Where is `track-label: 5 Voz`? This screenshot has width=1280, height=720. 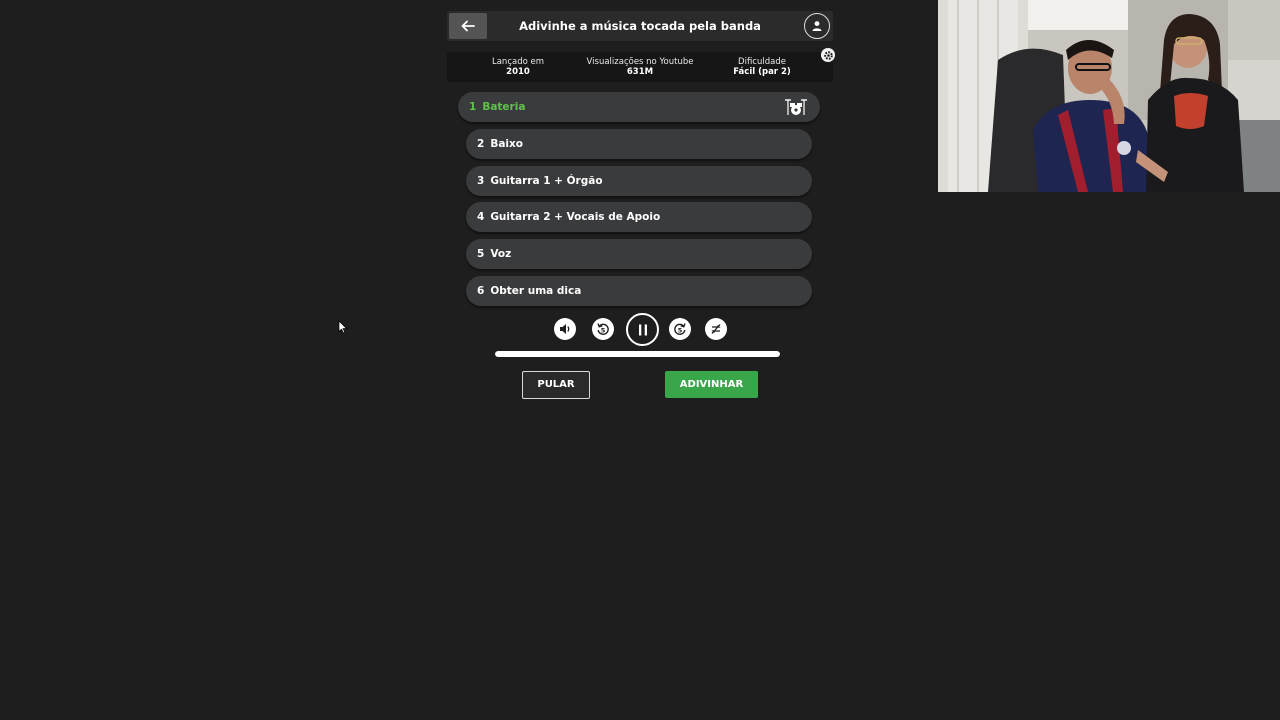 track-label: 5 Voz is located at coordinates (494, 254).